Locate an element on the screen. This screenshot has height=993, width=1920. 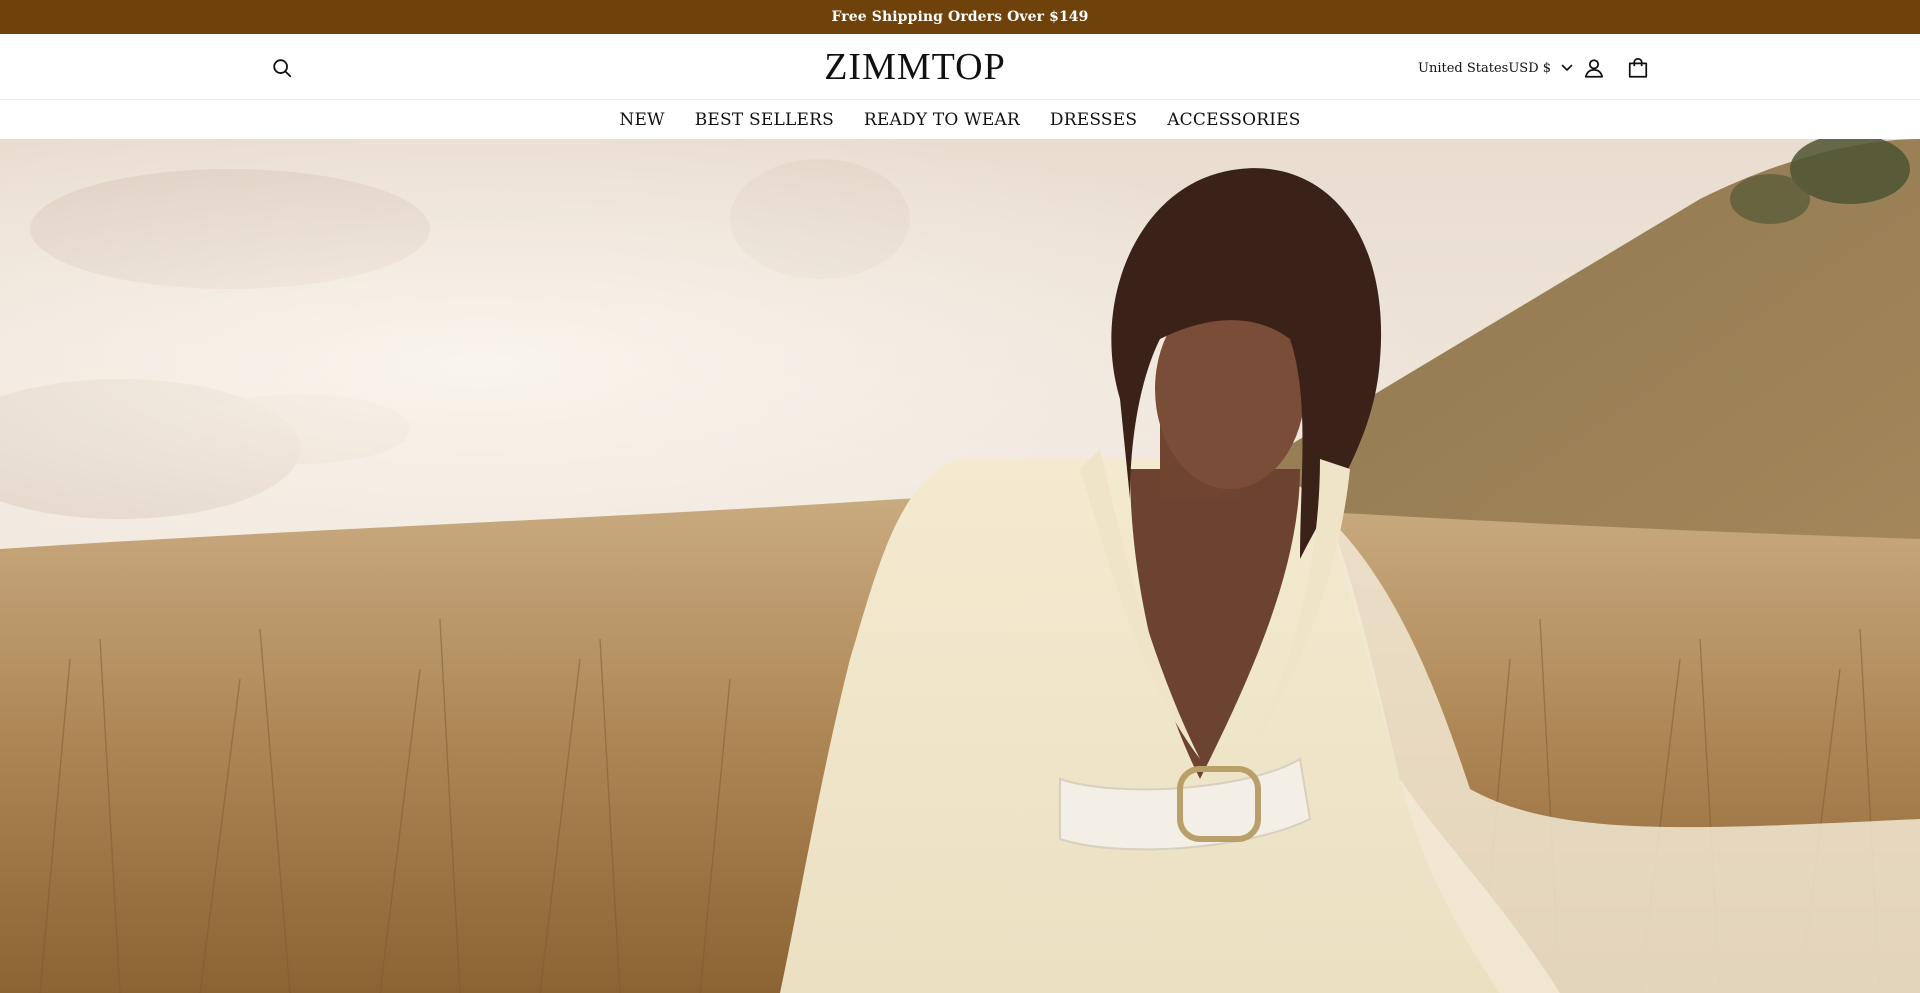
nav-item-dresses: DRESSES is located at coordinates (1093, 120).